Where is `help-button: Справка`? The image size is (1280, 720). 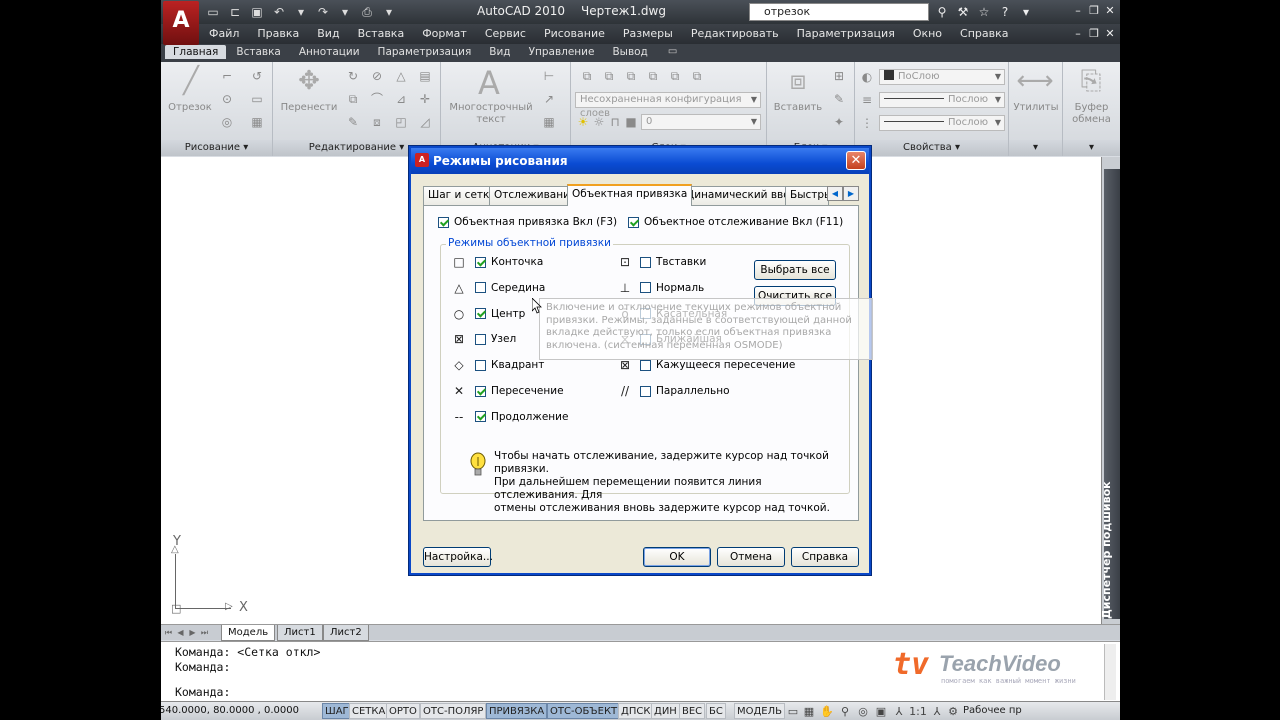
help-button: Справка is located at coordinates (825, 557).